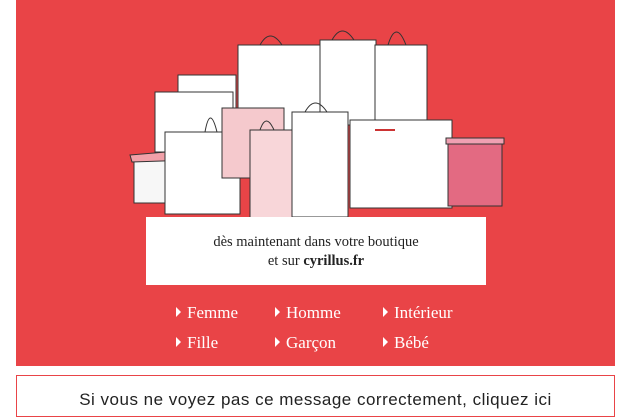 Image resolution: width=627 pixels, height=417 pixels. Describe the element at coordinates (311, 342) in the screenshot. I see `category-label: Garçon` at that location.